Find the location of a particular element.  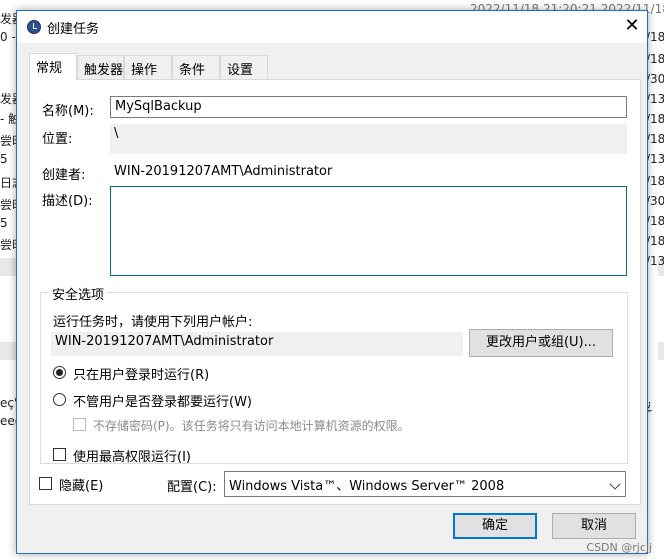

bg-left-fragment: 0 - is located at coordinates (8, 37).